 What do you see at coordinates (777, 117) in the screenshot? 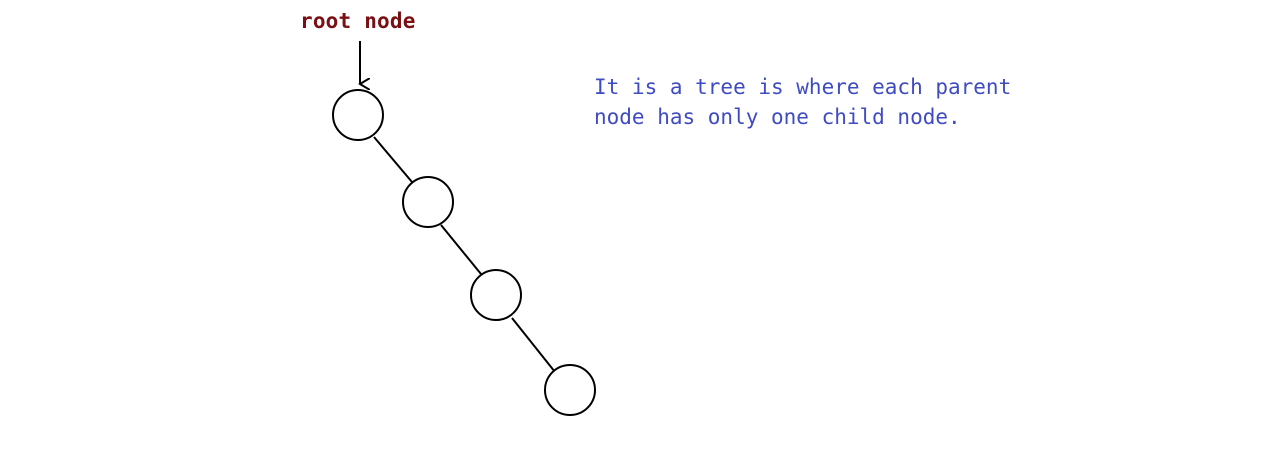
I see `description-line: node has only one child node.` at bounding box center [777, 117].